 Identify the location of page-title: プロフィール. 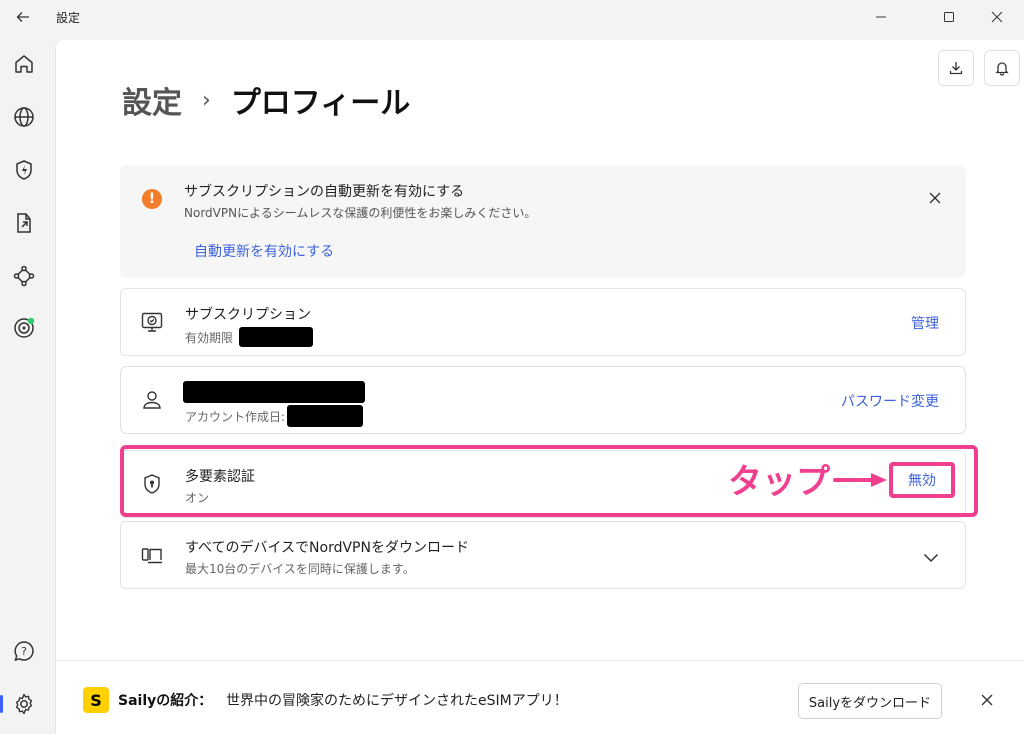
(320, 103).